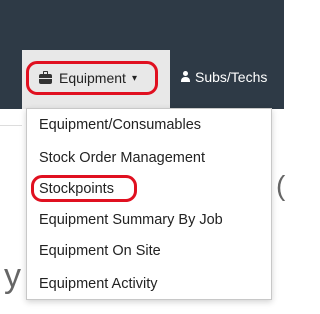 This screenshot has width=320, height=314. I want to click on subs-techs-menu-button: Subs/Techs, so click(223, 77).